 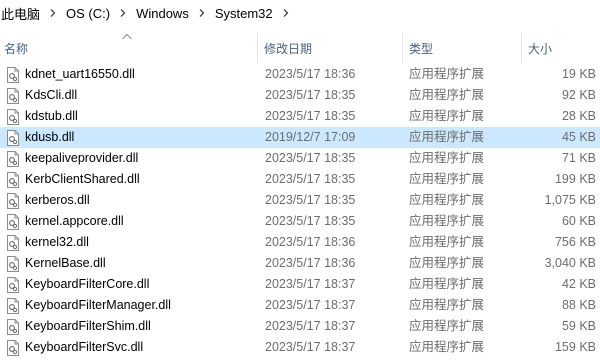 What do you see at coordinates (333, 48) in the screenshot?
I see `column-header-date: 修改日期` at bounding box center [333, 48].